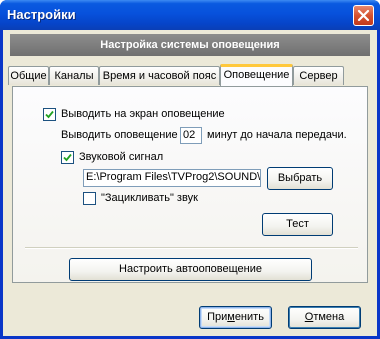 The image size is (380, 339). I want to click on show-on-screen-label: Выводить на экран оповещение, so click(143, 114).